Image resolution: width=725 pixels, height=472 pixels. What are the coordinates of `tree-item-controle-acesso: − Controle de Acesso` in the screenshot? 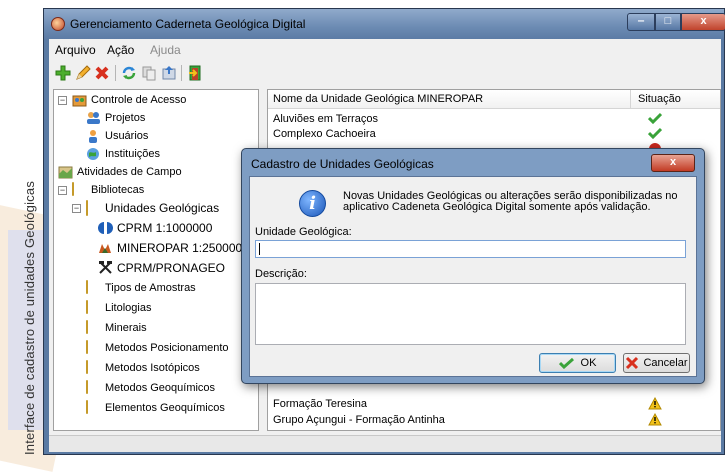 It's located at (122, 100).